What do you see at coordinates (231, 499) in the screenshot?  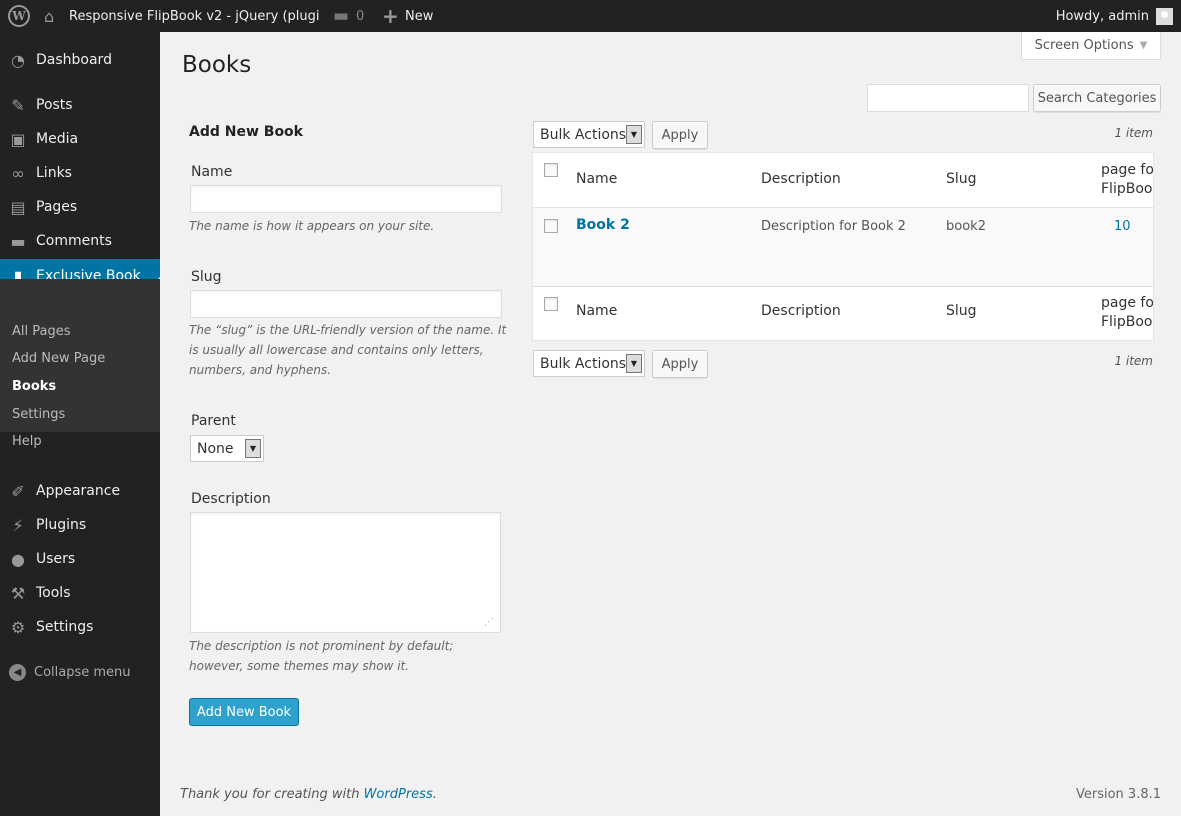 I see `description-label: Description` at bounding box center [231, 499].